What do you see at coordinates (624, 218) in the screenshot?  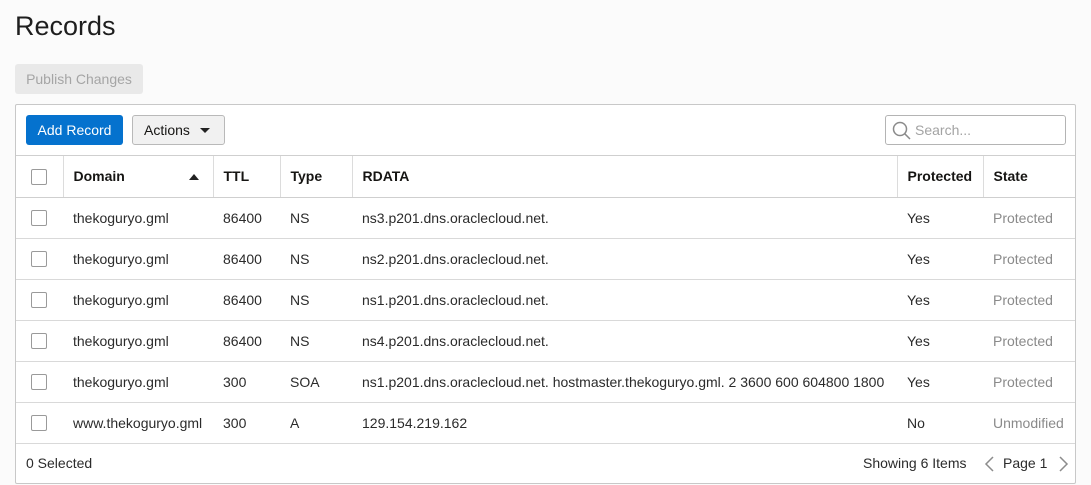 I see `rdata-cell: ns3.p201.dns.oraclecloud.net.` at bounding box center [624, 218].